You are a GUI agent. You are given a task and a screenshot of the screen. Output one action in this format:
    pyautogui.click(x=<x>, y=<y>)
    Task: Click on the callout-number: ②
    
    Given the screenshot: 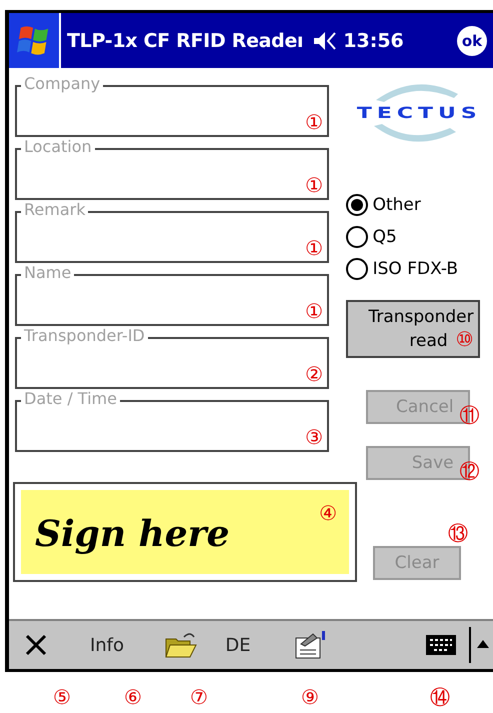 What is the action you would take?
    pyautogui.click(x=314, y=374)
    